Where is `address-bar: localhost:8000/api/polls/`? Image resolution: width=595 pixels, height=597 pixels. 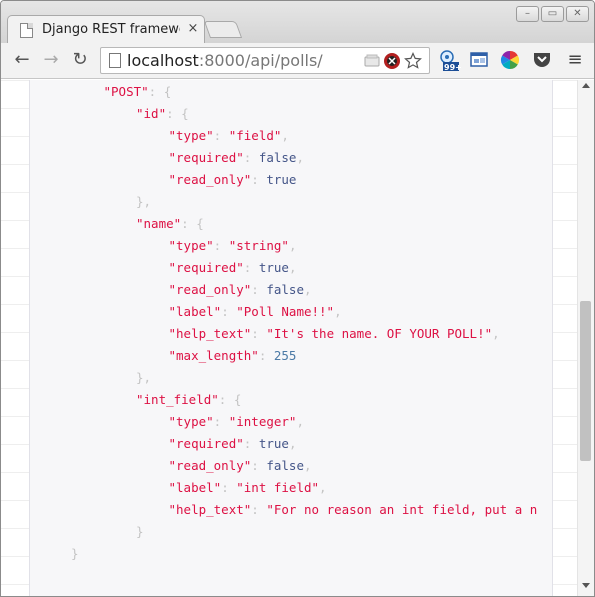
address-bar: localhost:8000/api/polls/ is located at coordinates (265, 60).